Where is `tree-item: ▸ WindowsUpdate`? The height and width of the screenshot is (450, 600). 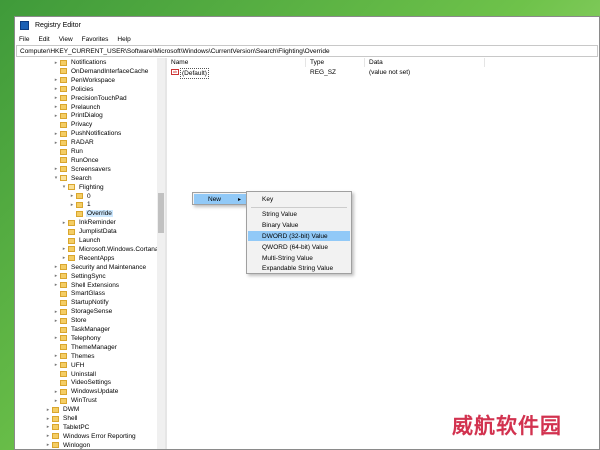 tree-item: ▸ WindowsUpdate is located at coordinates (85, 391).